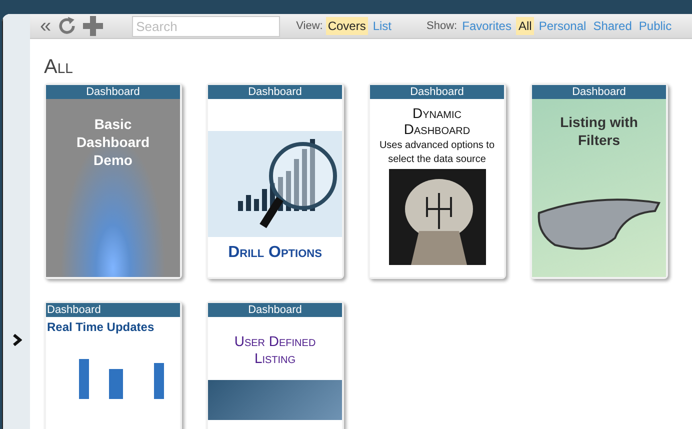 This screenshot has width=692, height=429. Describe the element at coordinates (347, 26) in the screenshot. I see `filter-link: Covers` at that location.